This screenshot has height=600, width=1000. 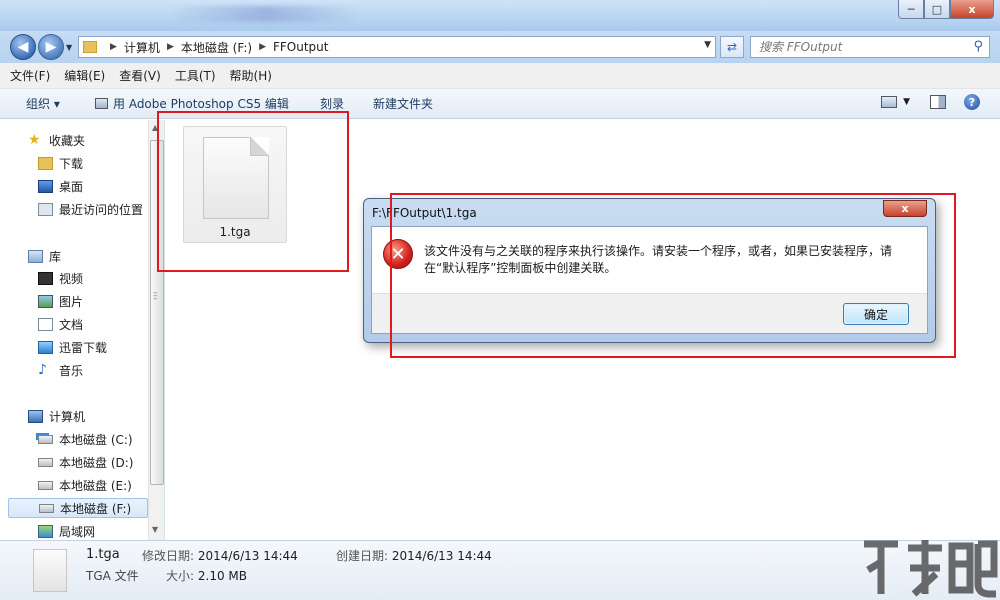 I want to click on nav-label: 计算机, so click(x=67, y=416).